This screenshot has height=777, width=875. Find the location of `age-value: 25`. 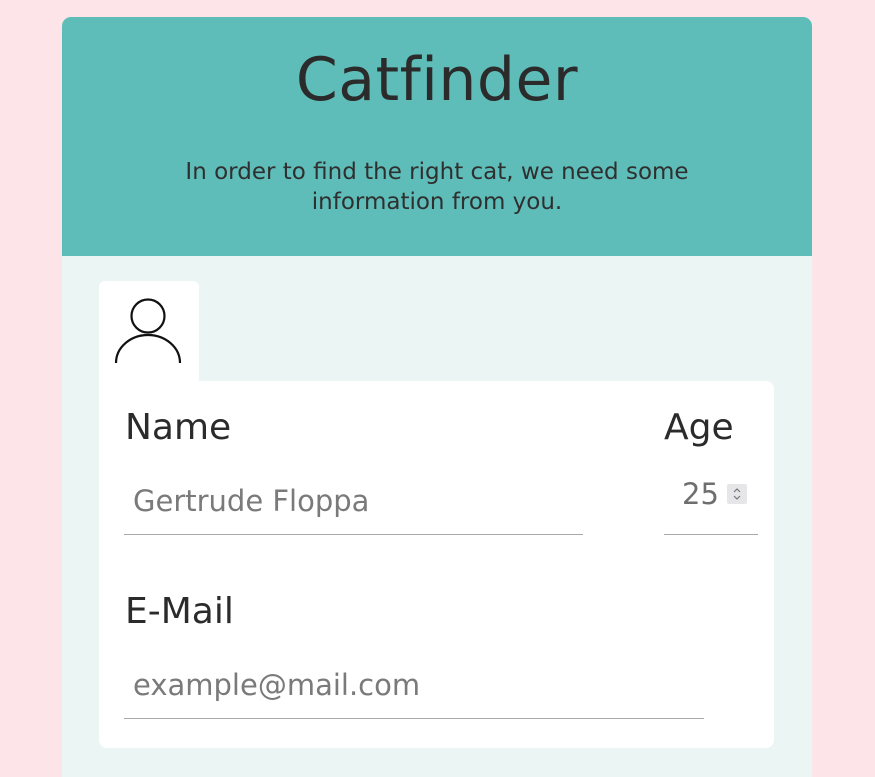

age-value: 25 is located at coordinates (700, 494).